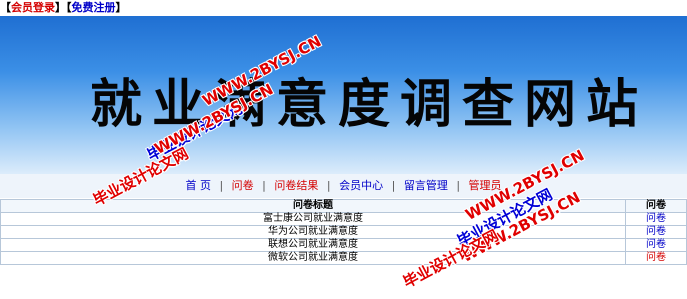 Image resolution: width=687 pixels, height=299 pixels. I want to click on table-row: 富士康公司就业满意度 问卷, so click(343, 219).